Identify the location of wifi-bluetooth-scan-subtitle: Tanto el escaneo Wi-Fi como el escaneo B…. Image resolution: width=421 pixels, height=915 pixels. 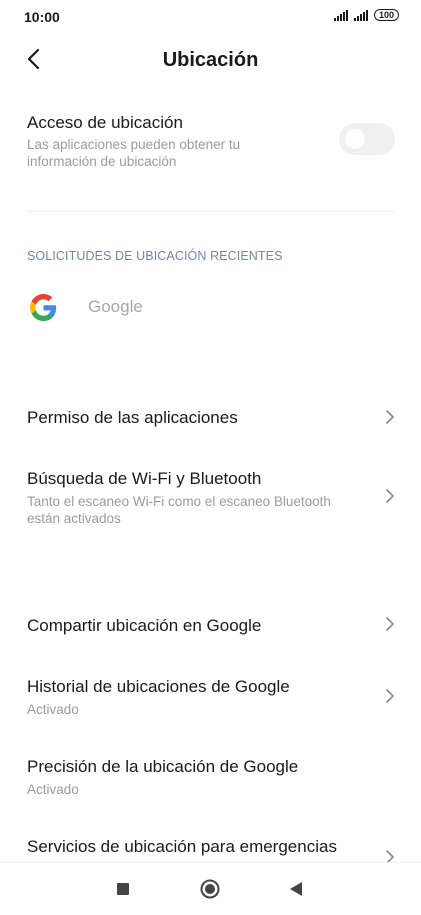
(179, 510).